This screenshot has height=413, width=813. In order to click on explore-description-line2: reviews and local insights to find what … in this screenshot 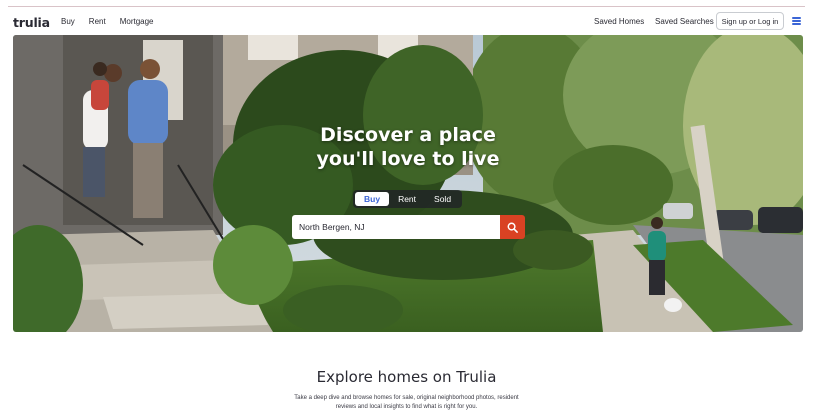, I will do `click(406, 407)`.